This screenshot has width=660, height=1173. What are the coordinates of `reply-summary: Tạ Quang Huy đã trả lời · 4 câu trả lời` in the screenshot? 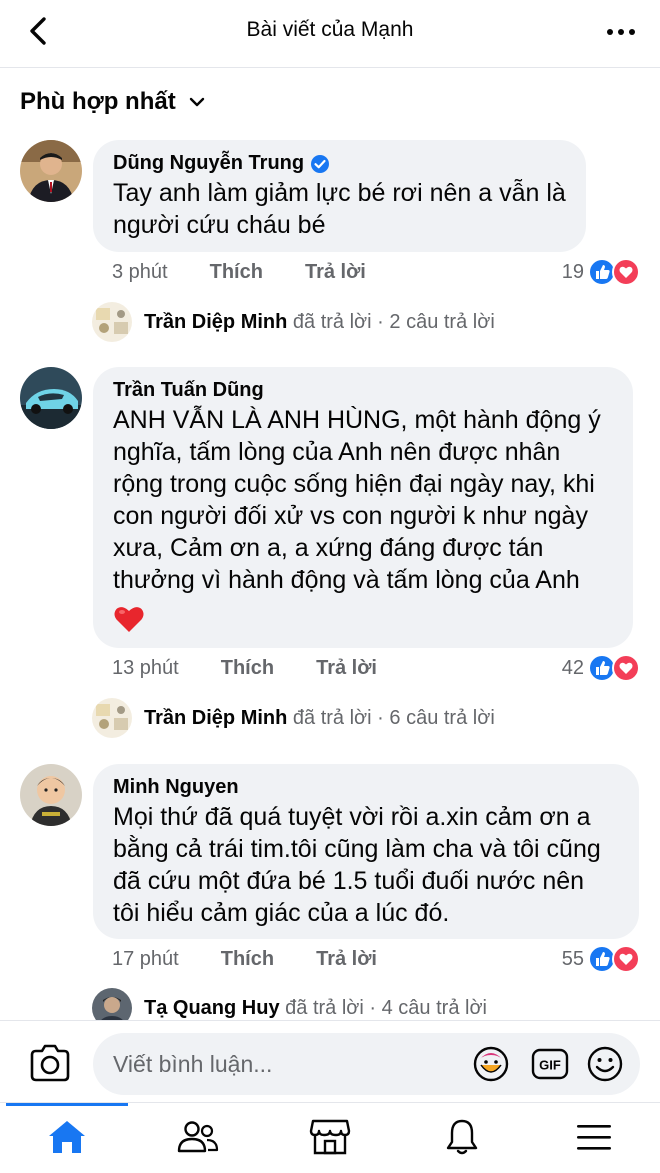 It's located at (315, 1008).